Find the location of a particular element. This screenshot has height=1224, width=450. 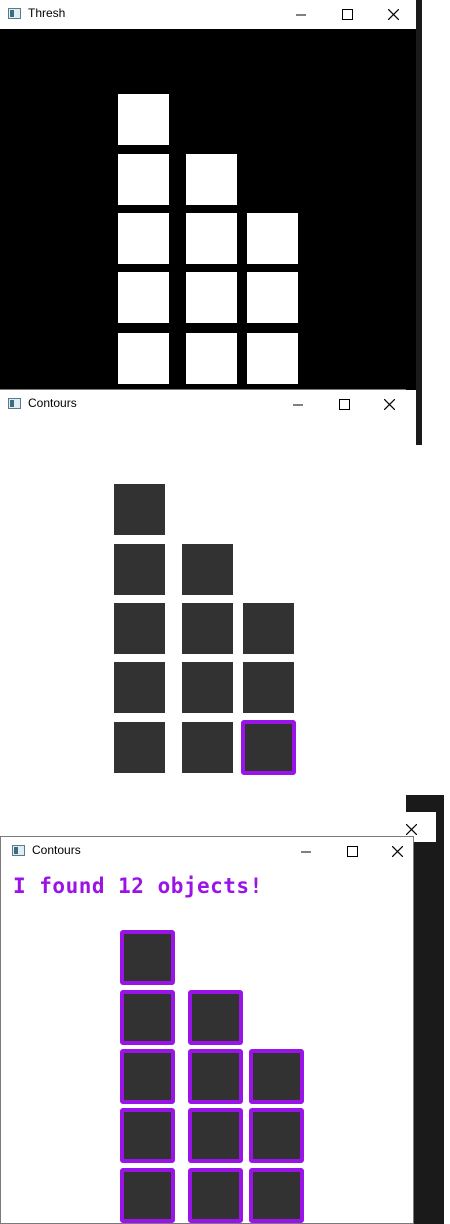

window-title: Thresh is located at coordinates (47, 13).